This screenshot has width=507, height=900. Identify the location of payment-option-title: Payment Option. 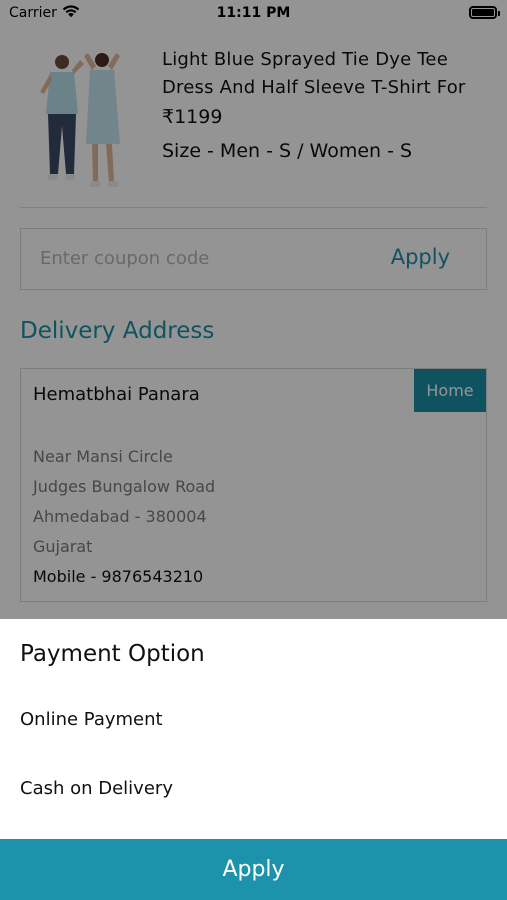
(112, 654).